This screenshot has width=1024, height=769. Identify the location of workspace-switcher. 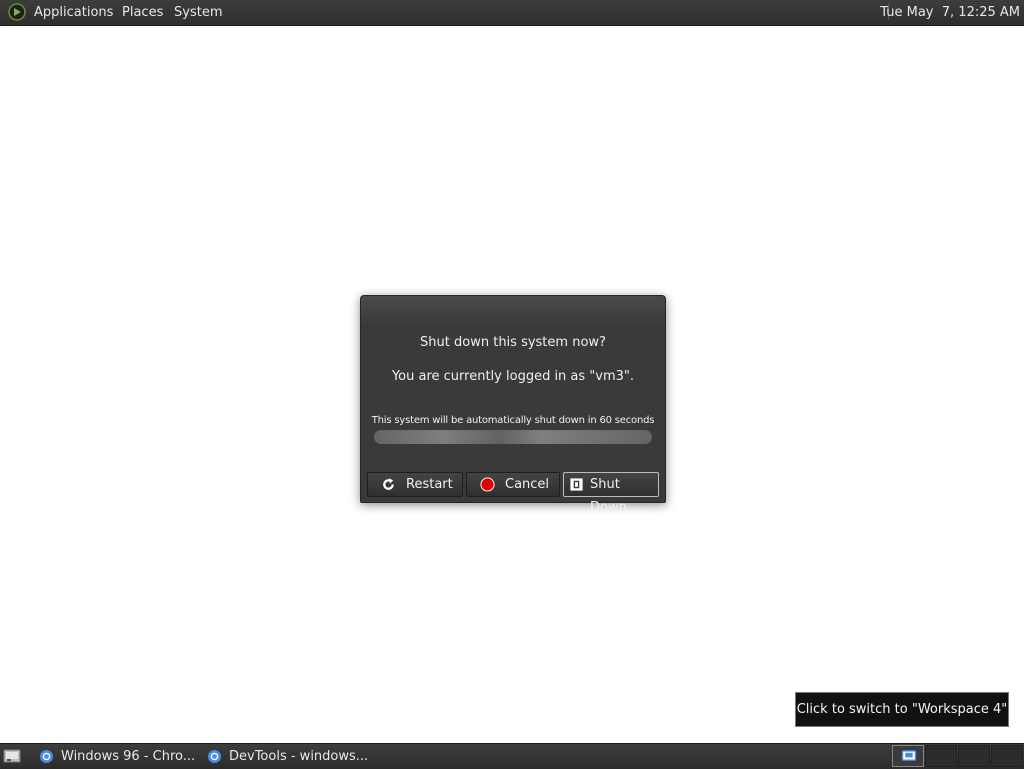
(957, 756).